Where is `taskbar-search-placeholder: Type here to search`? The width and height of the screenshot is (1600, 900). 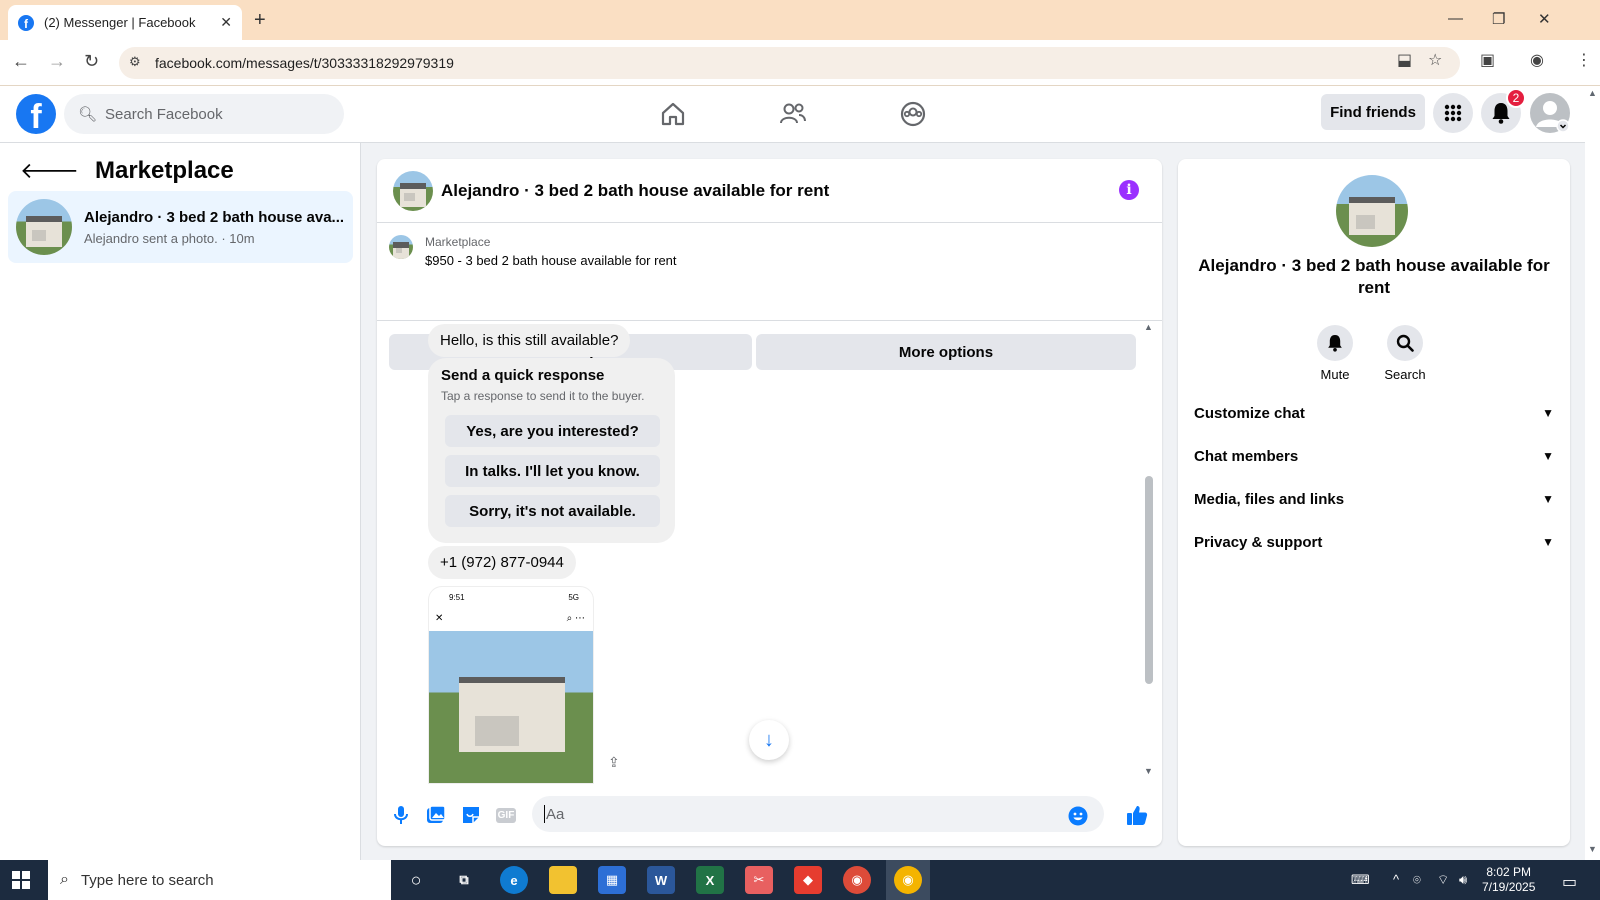
taskbar-search-placeholder: Type here to search is located at coordinates (147, 880).